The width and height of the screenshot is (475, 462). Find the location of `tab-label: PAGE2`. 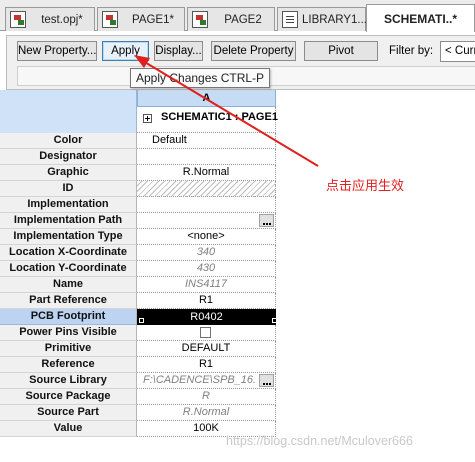

tab-label: PAGE2 is located at coordinates (243, 19).